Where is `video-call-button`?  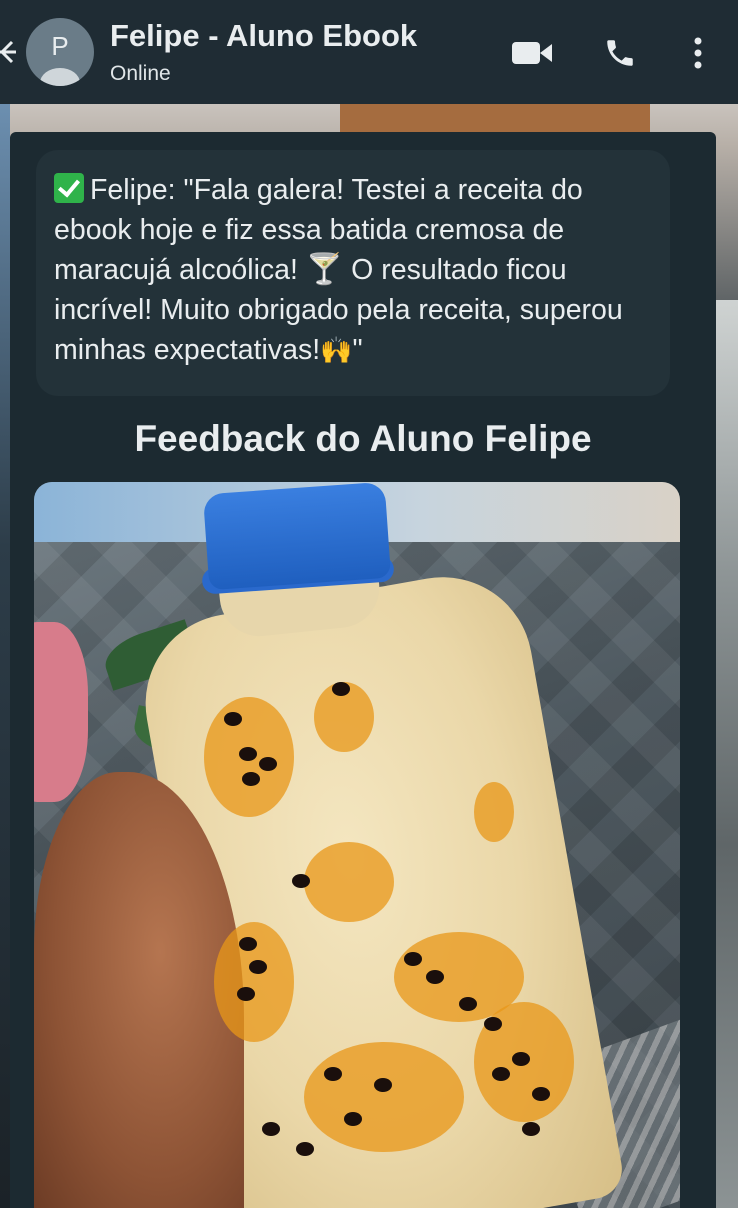
video-call-button is located at coordinates (532, 53).